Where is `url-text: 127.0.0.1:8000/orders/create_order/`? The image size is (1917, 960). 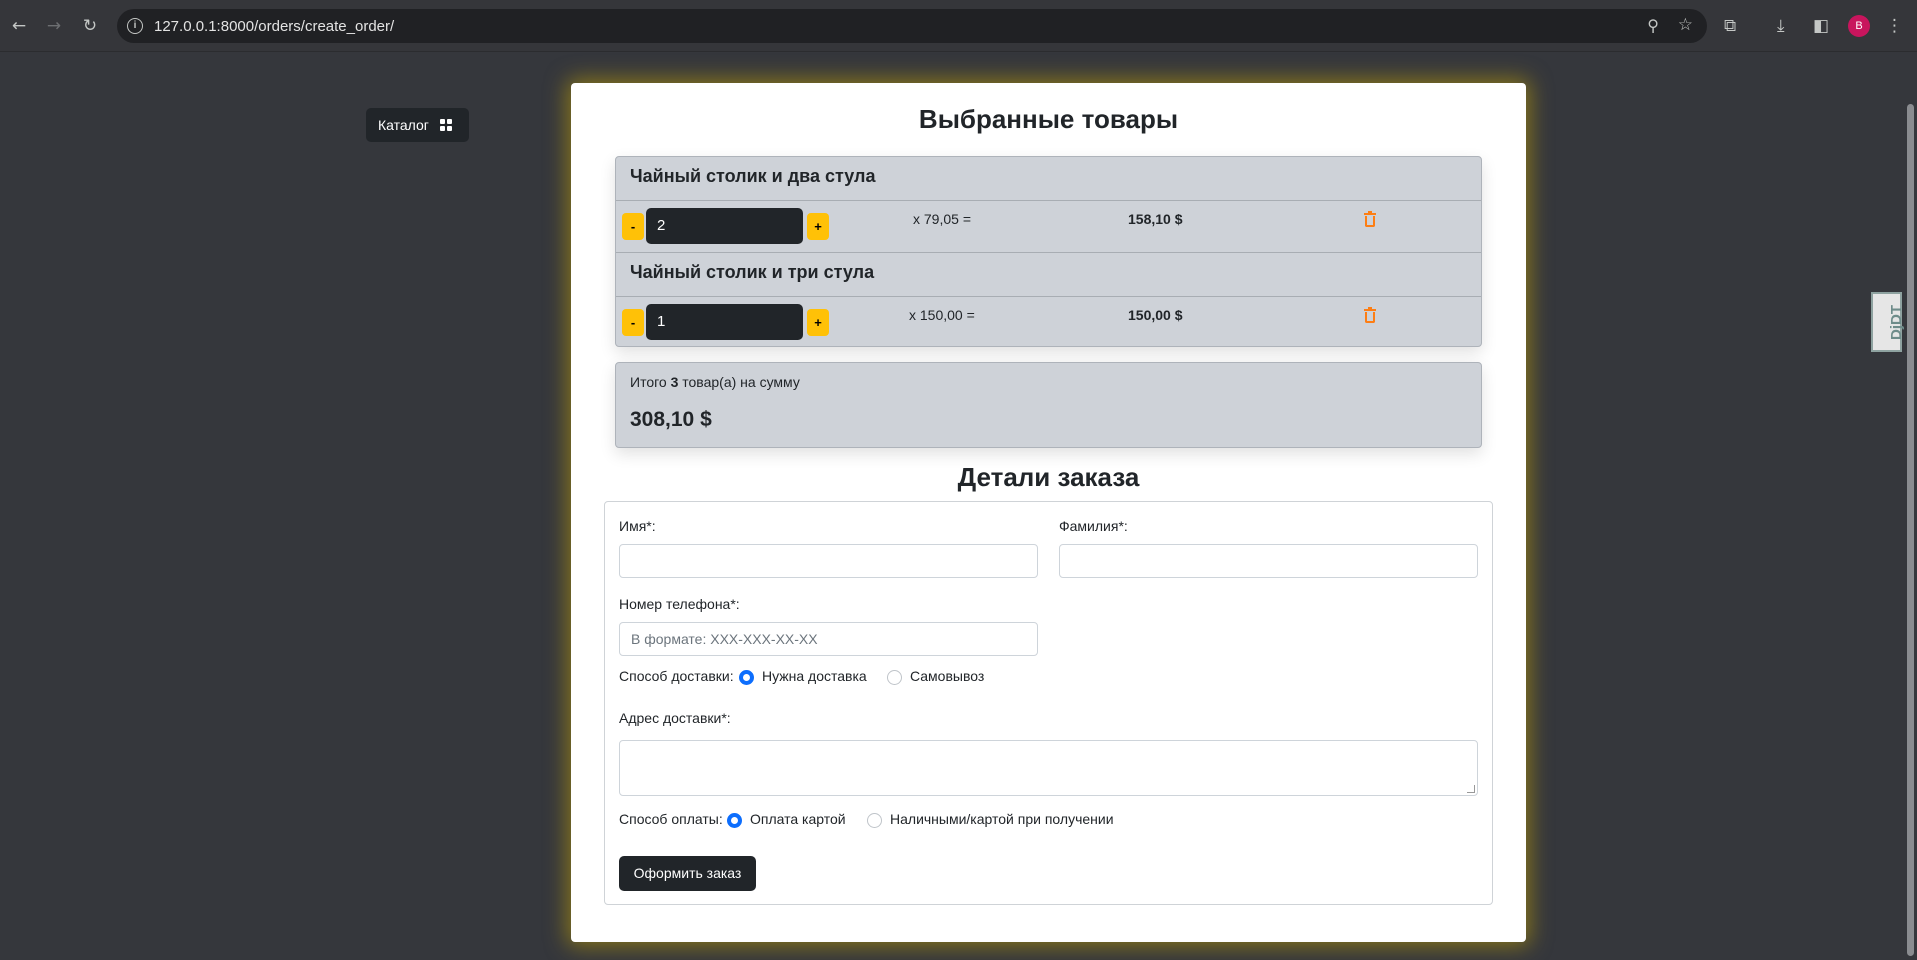
url-text: 127.0.0.1:8000/orders/create_order/ is located at coordinates (274, 26).